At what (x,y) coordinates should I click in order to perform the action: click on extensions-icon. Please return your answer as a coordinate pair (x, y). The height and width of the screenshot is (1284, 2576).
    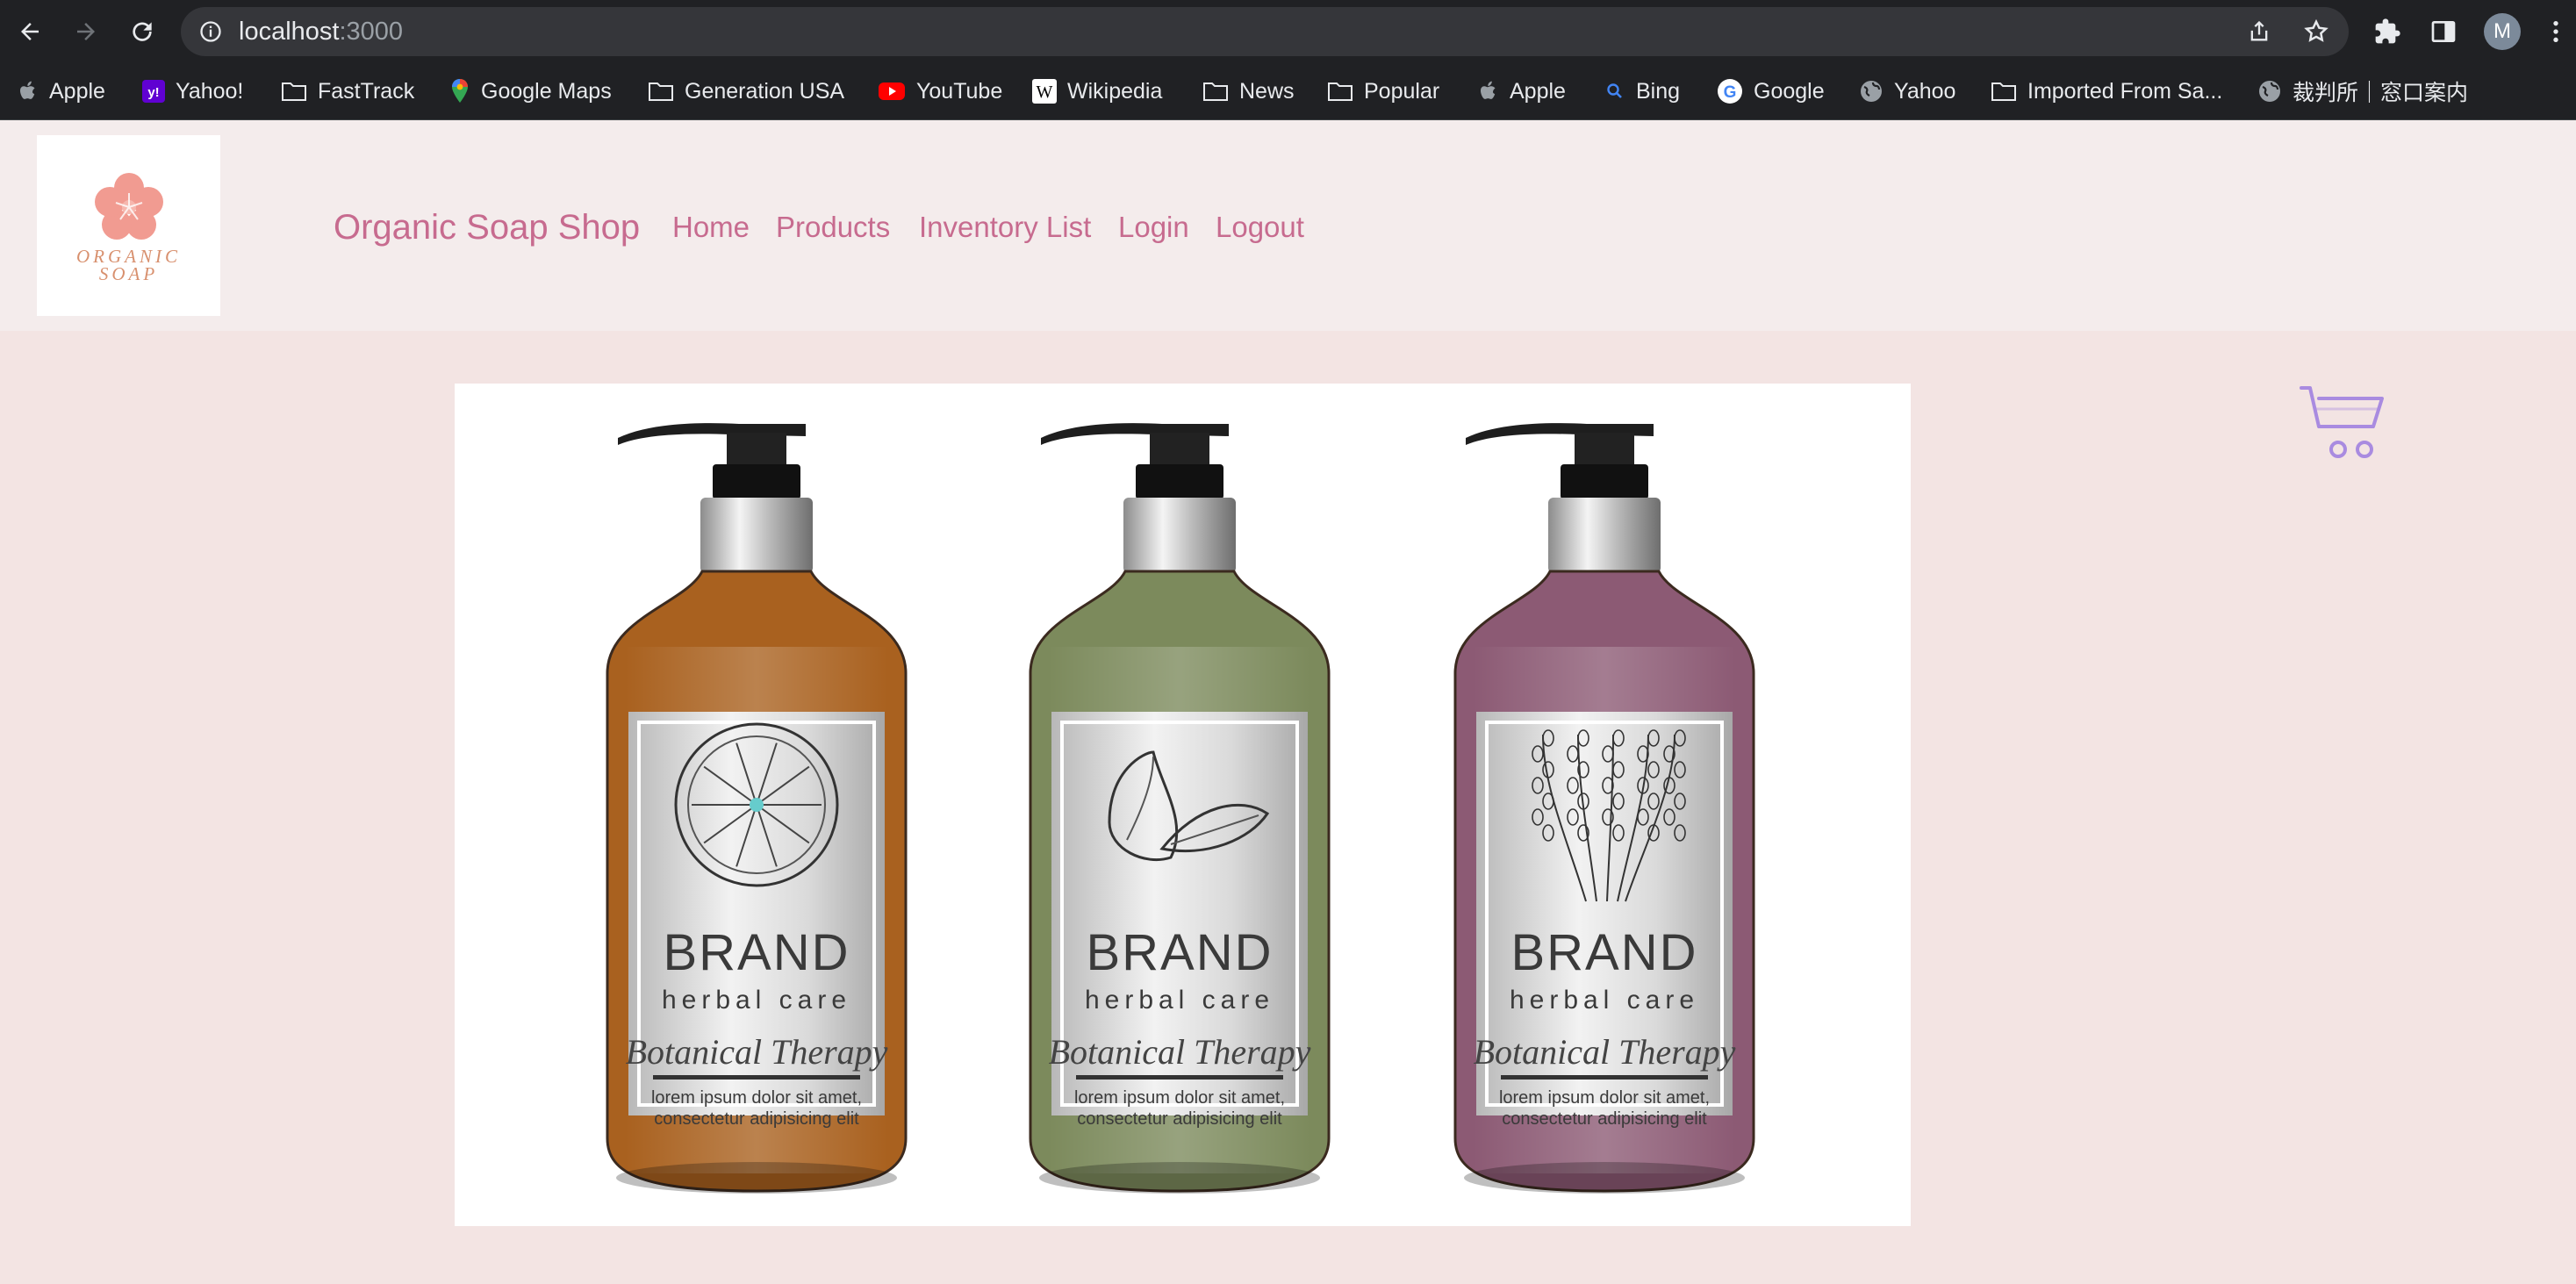
    Looking at the image, I should click on (2387, 32).